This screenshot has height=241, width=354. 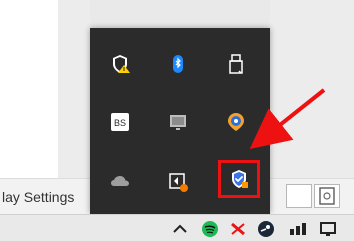 I want to click on usb-drive-icon, so click(x=236, y=64).